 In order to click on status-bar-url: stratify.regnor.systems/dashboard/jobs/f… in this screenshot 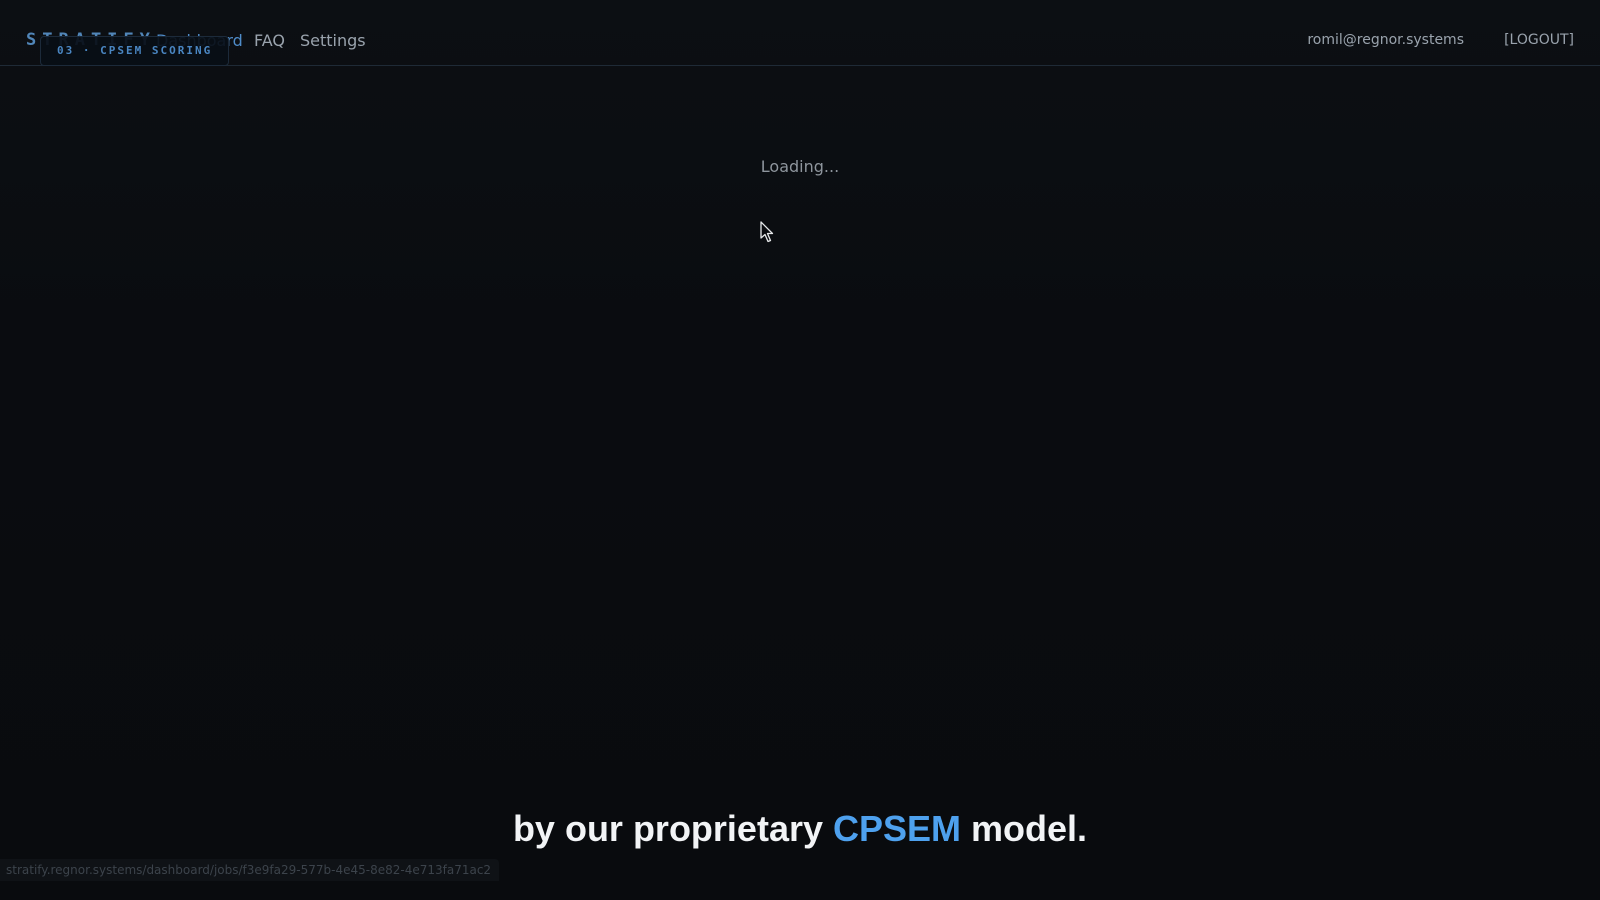, I will do `click(250, 870)`.